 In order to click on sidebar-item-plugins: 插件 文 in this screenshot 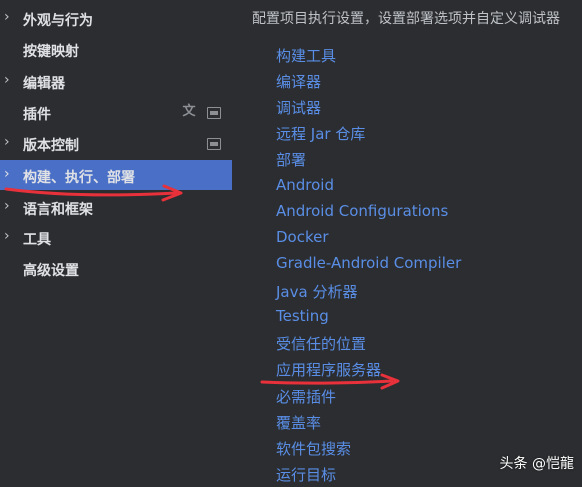, I will do `click(116, 112)`.